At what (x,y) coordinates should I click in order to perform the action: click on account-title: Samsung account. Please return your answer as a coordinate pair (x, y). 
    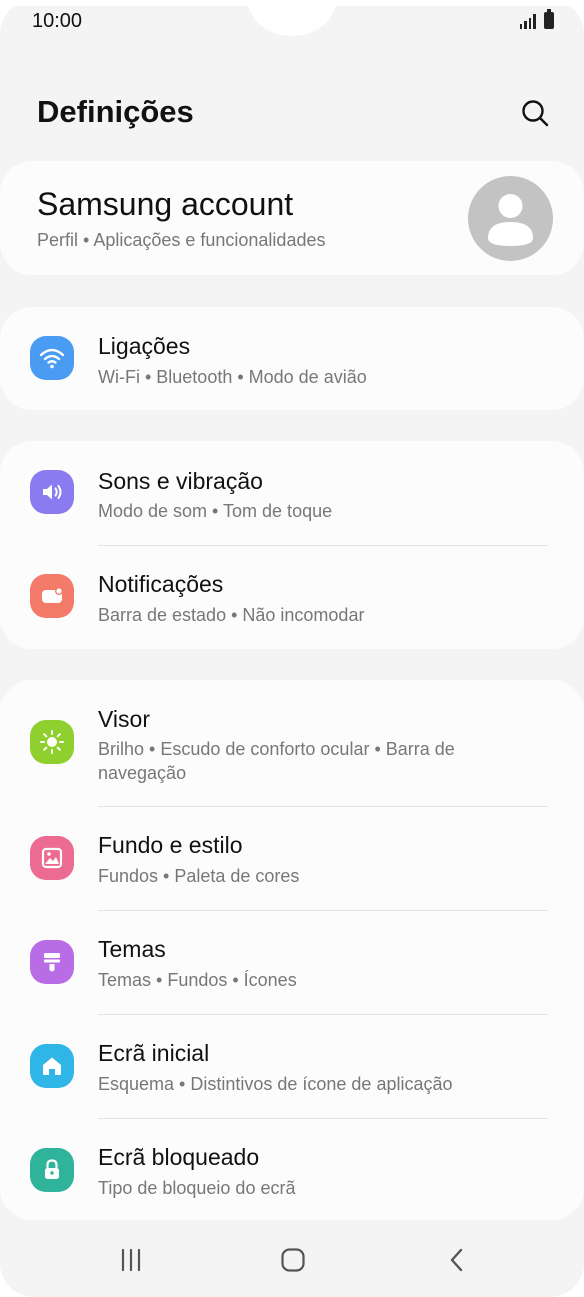
    Looking at the image, I should click on (165, 204).